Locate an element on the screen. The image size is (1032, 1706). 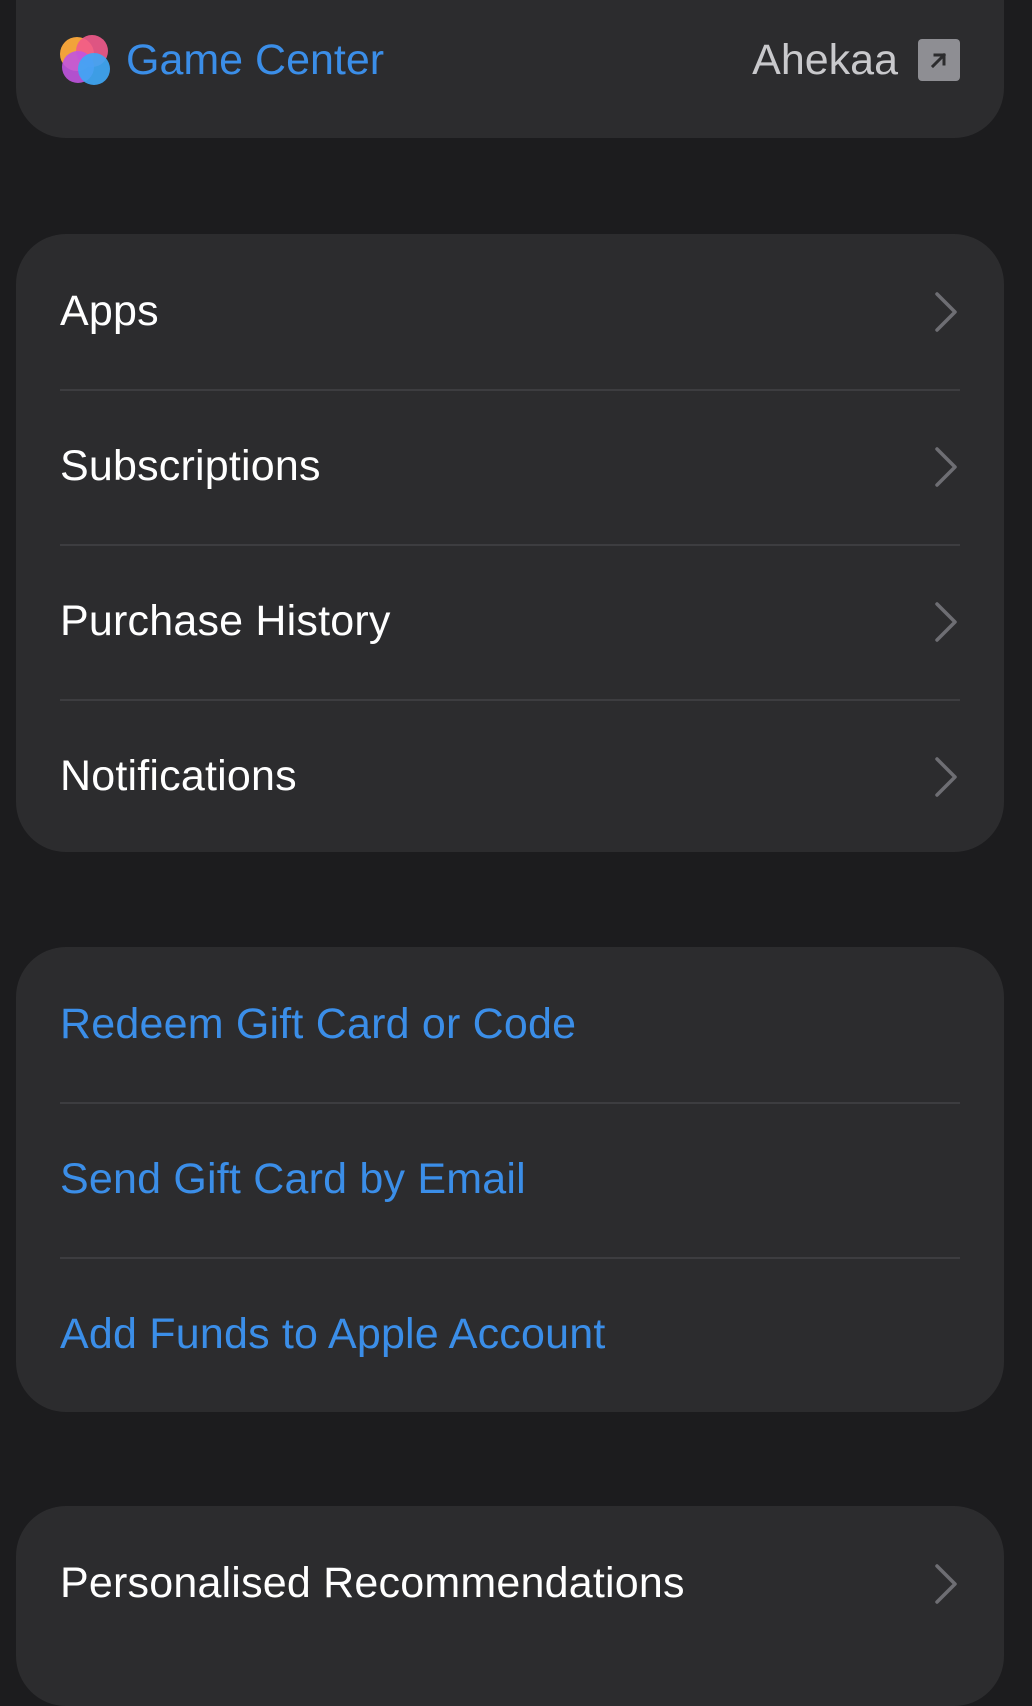
send-gift-card-label: Send Gift Card by Email is located at coordinates (293, 1179).